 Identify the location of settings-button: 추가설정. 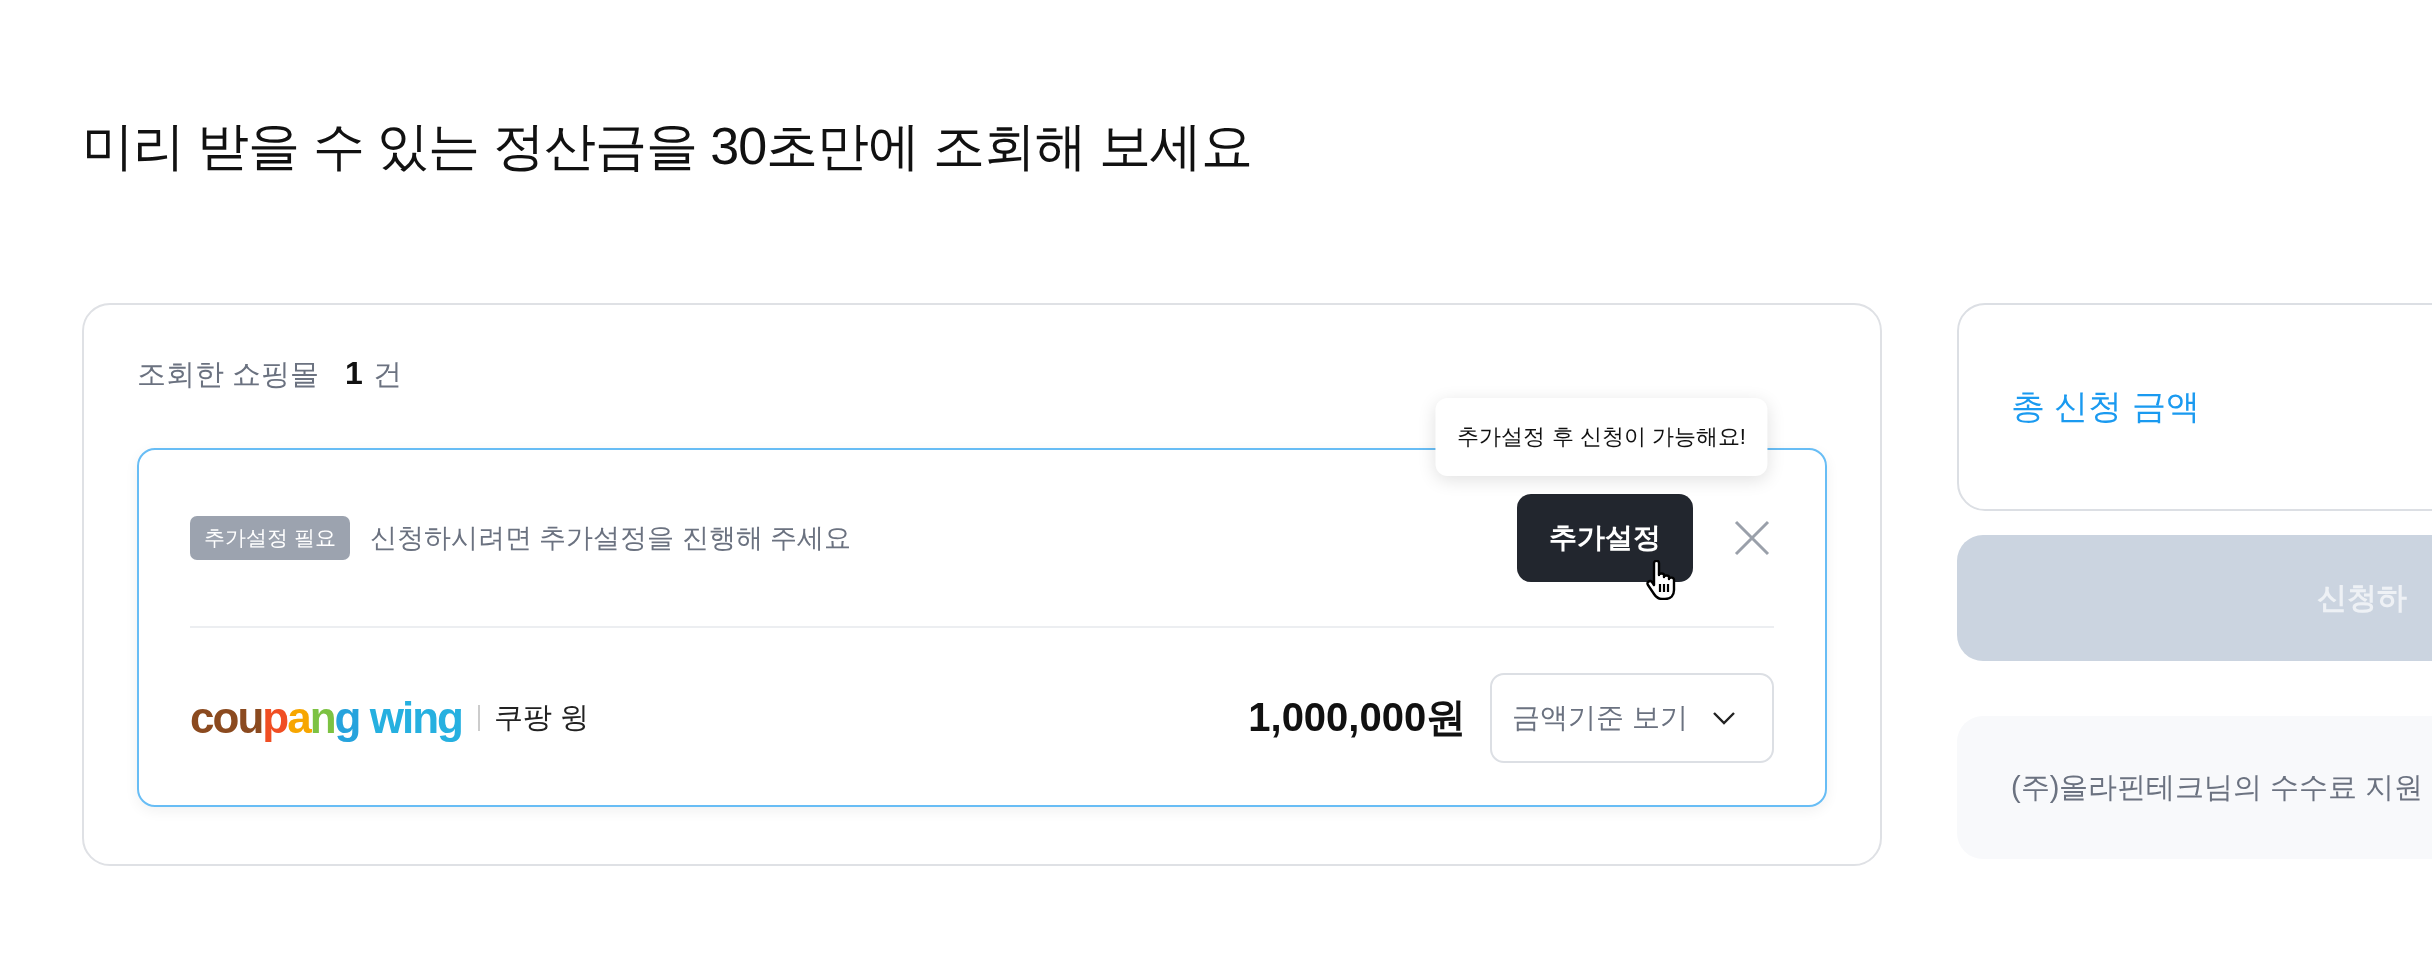
(1605, 538).